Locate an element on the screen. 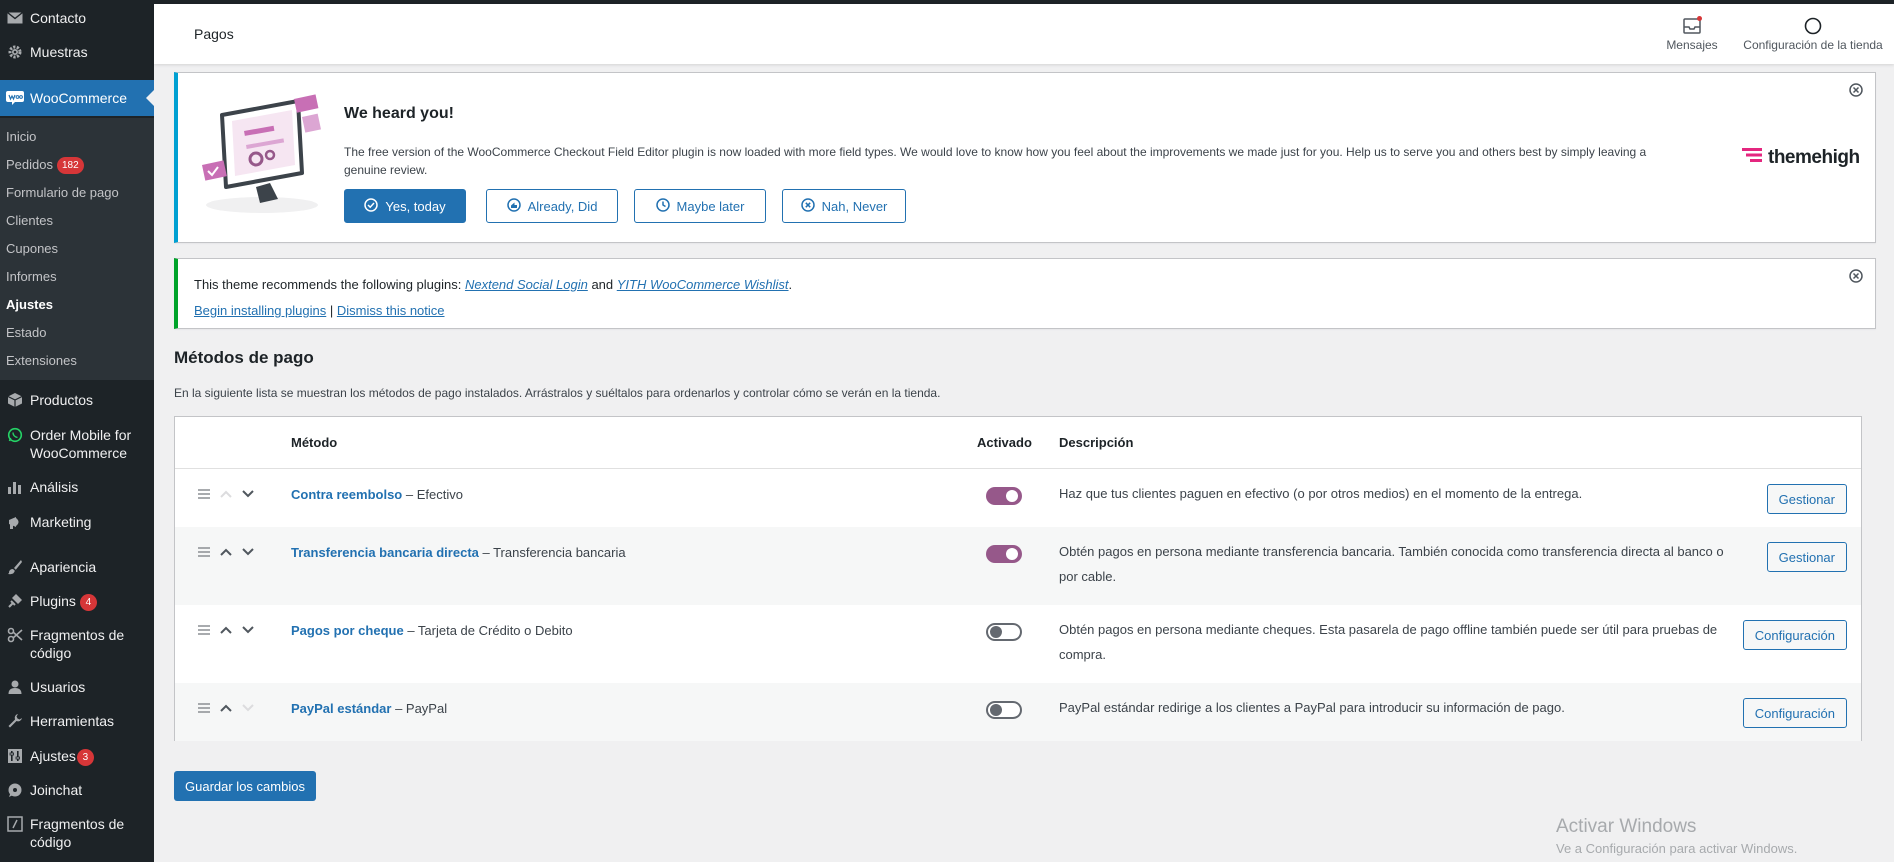  payment-method-link: PayPal estándar is located at coordinates (341, 708).